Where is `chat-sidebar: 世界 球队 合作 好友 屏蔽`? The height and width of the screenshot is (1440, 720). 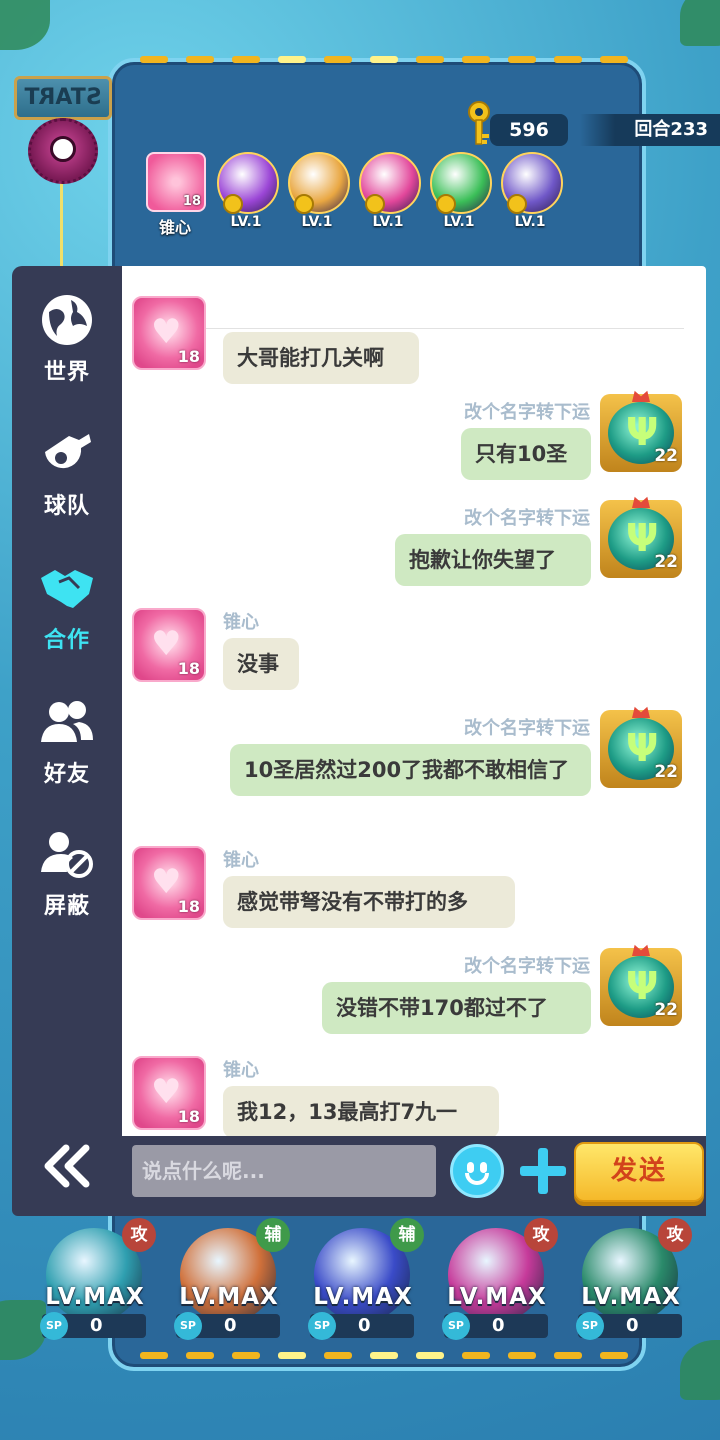 chat-sidebar: 世界 球队 合作 好友 屏蔽 is located at coordinates (67, 741).